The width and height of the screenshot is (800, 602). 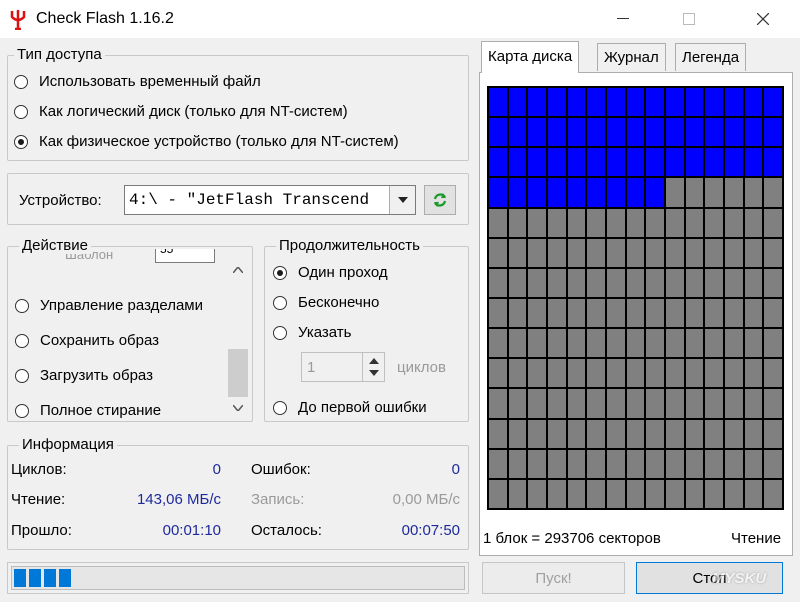 What do you see at coordinates (238, 373) in the screenshot?
I see `scrollbar-thumb` at bounding box center [238, 373].